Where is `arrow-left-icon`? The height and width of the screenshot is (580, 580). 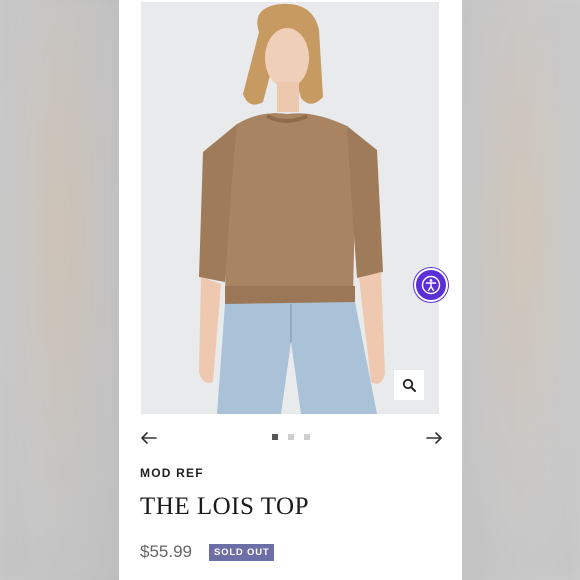
arrow-left-icon is located at coordinates (149, 438).